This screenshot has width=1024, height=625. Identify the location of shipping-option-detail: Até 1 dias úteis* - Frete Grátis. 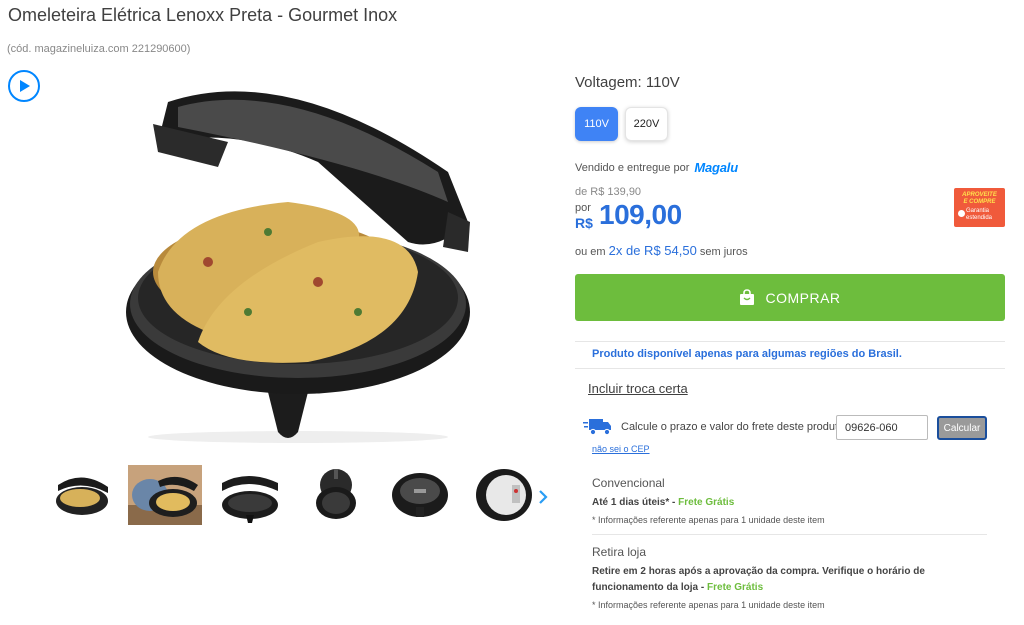
(663, 502).